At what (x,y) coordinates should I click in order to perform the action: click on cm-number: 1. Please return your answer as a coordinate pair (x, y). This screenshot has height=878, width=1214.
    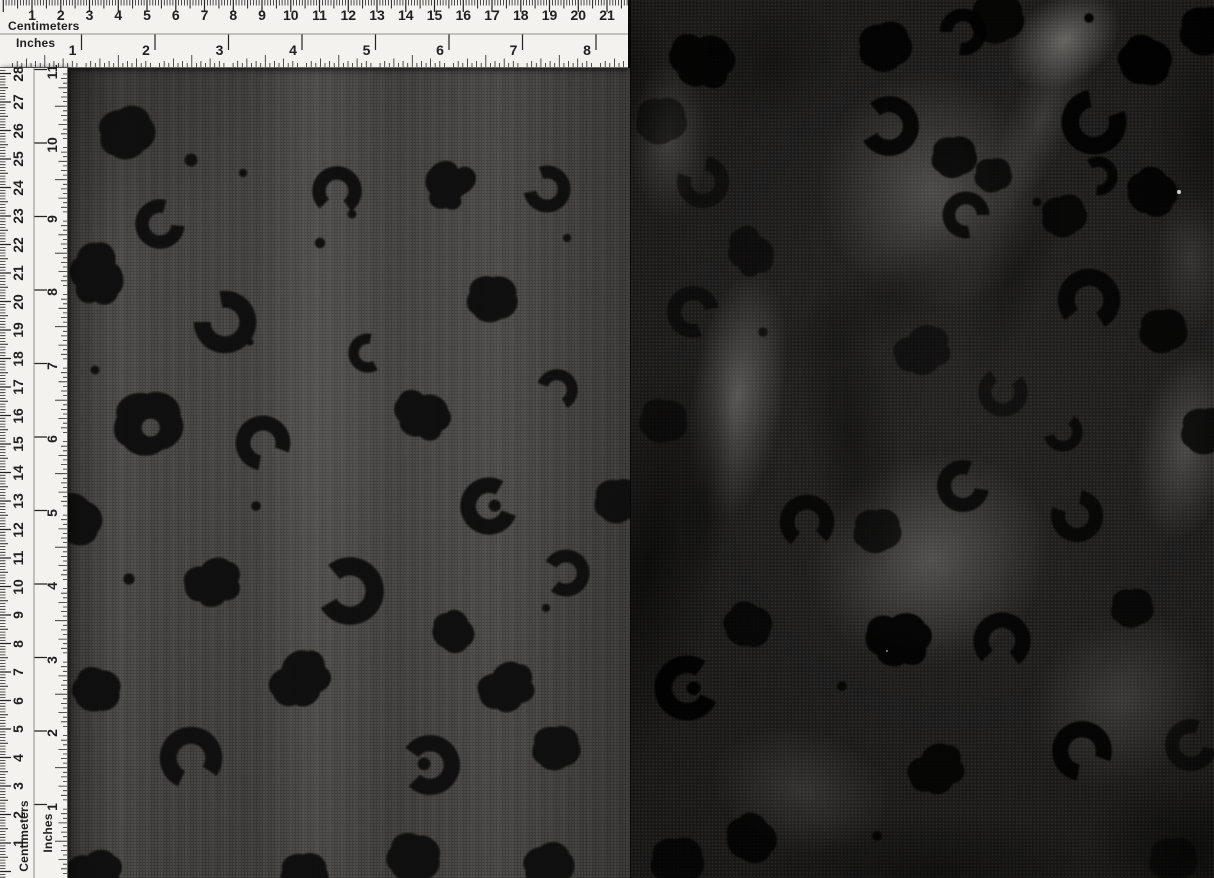
    Looking at the image, I should click on (32, 15).